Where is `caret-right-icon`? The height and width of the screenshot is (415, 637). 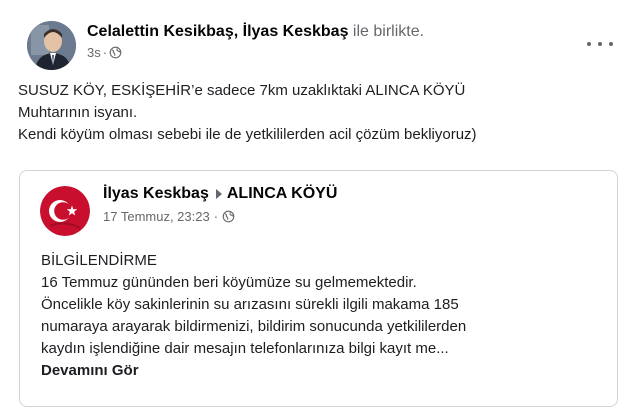
caret-right-icon is located at coordinates (218, 194).